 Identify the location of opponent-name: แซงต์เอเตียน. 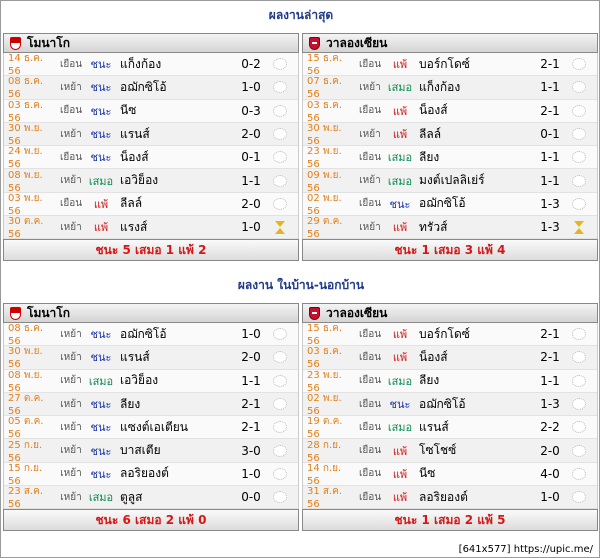
(154, 426).